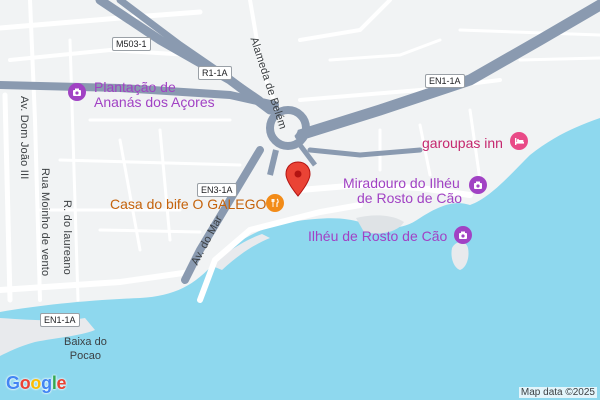 The width and height of the screenshot is (600, 400). I want to click on poi-plantacao-label-1: Plantação de, so click(135, 87).